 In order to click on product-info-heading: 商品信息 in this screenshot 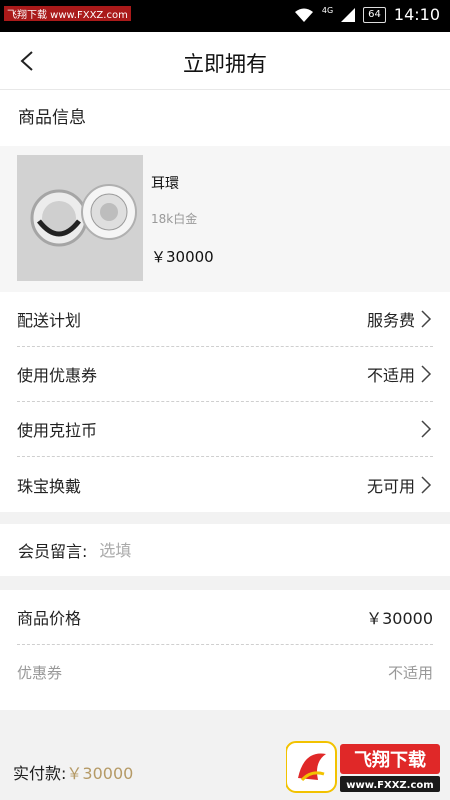, I will do `click(225, 118)`.